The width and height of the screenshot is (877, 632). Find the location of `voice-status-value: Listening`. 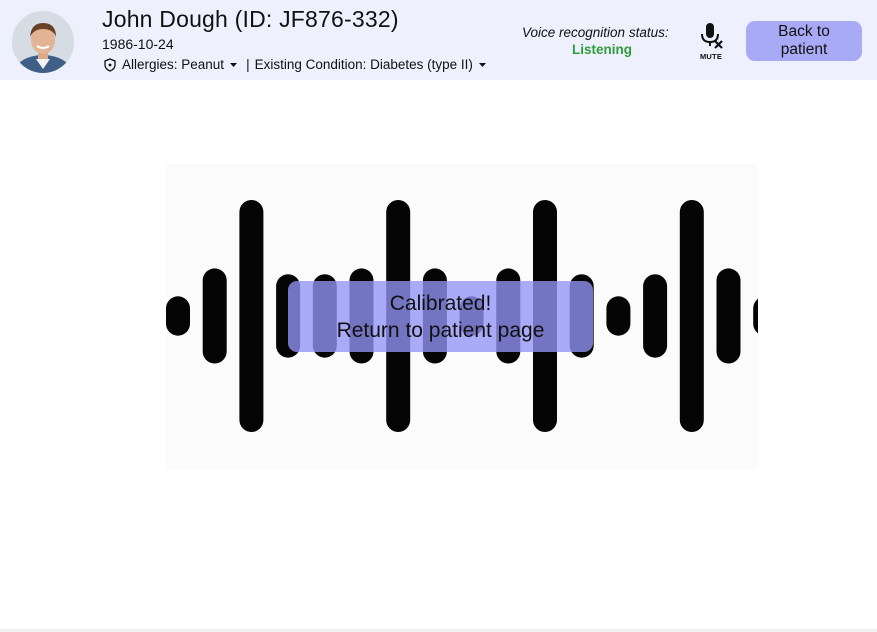

voice-status-value: Listening is located at coordinates (602, 49).